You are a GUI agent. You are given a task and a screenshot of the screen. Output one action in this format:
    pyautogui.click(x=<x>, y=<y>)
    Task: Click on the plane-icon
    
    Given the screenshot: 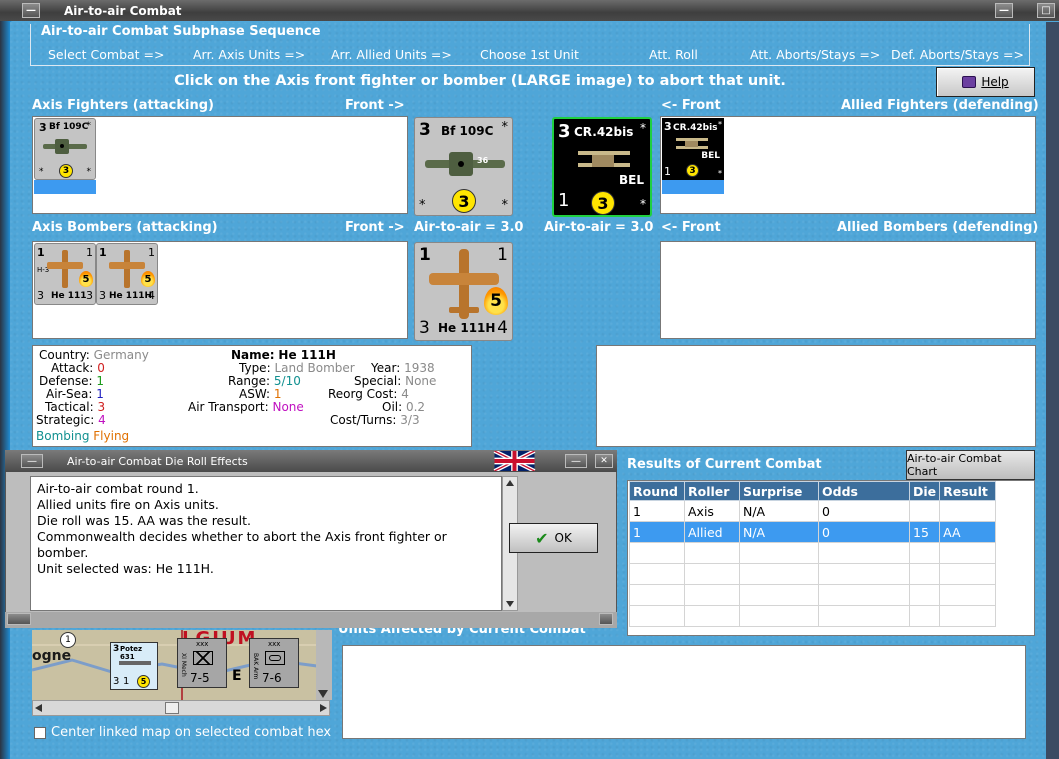 What is the action you would take?
    pyautogui.click(x=135, y=663)
    